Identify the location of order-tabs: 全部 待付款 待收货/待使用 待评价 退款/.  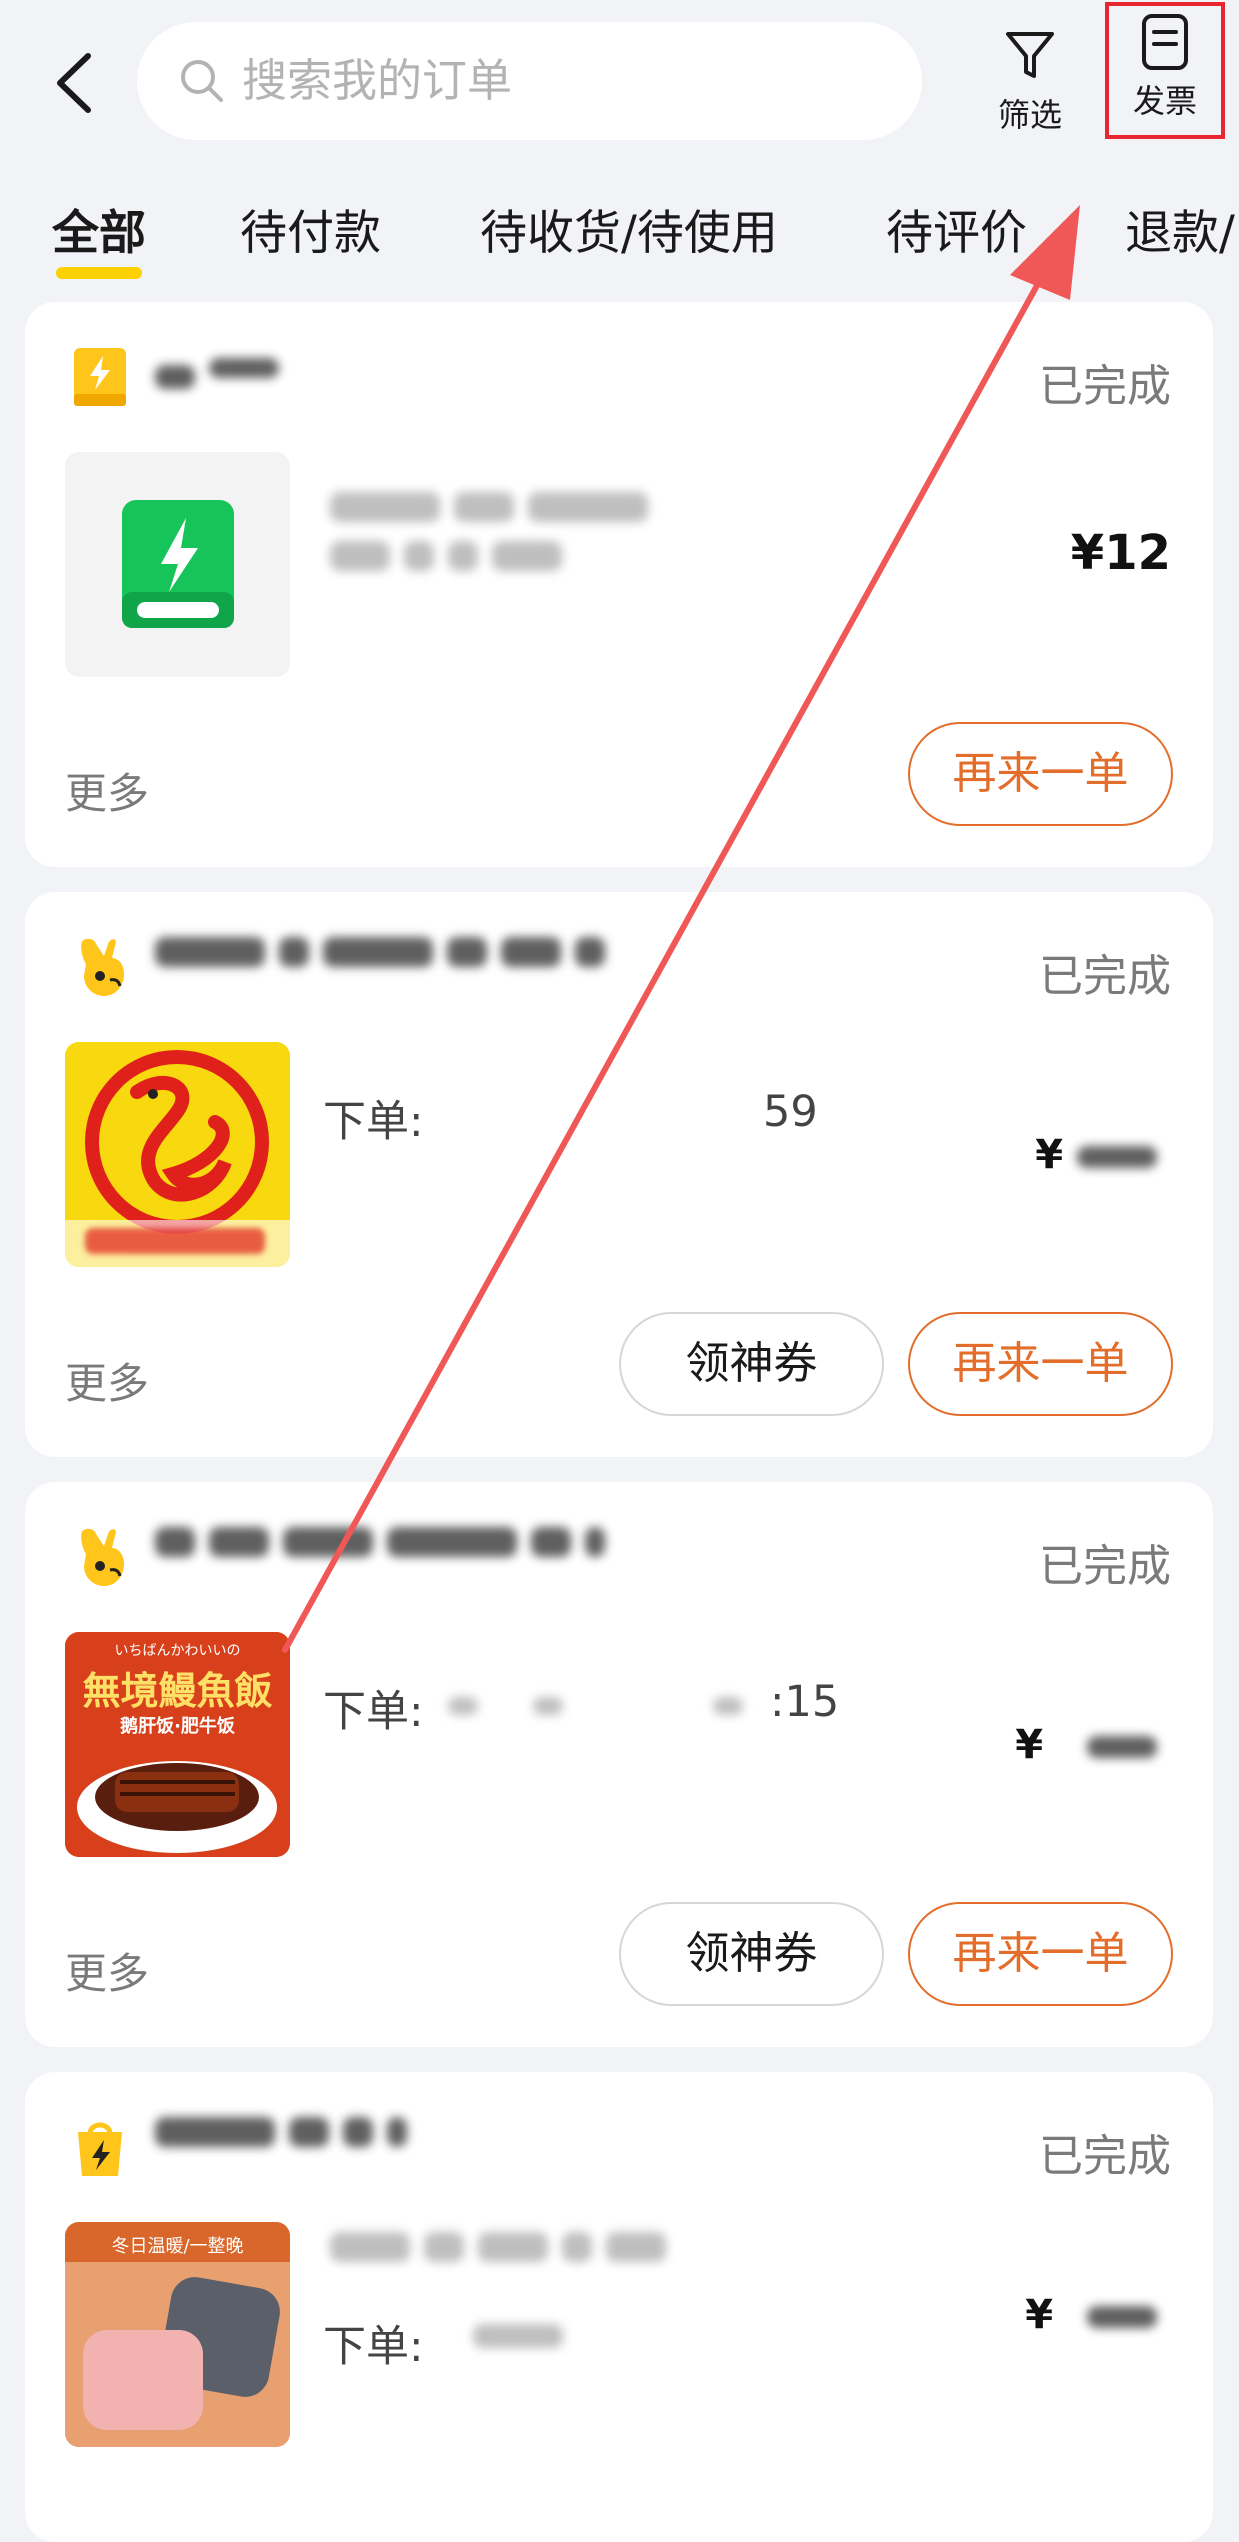
(619, 229).